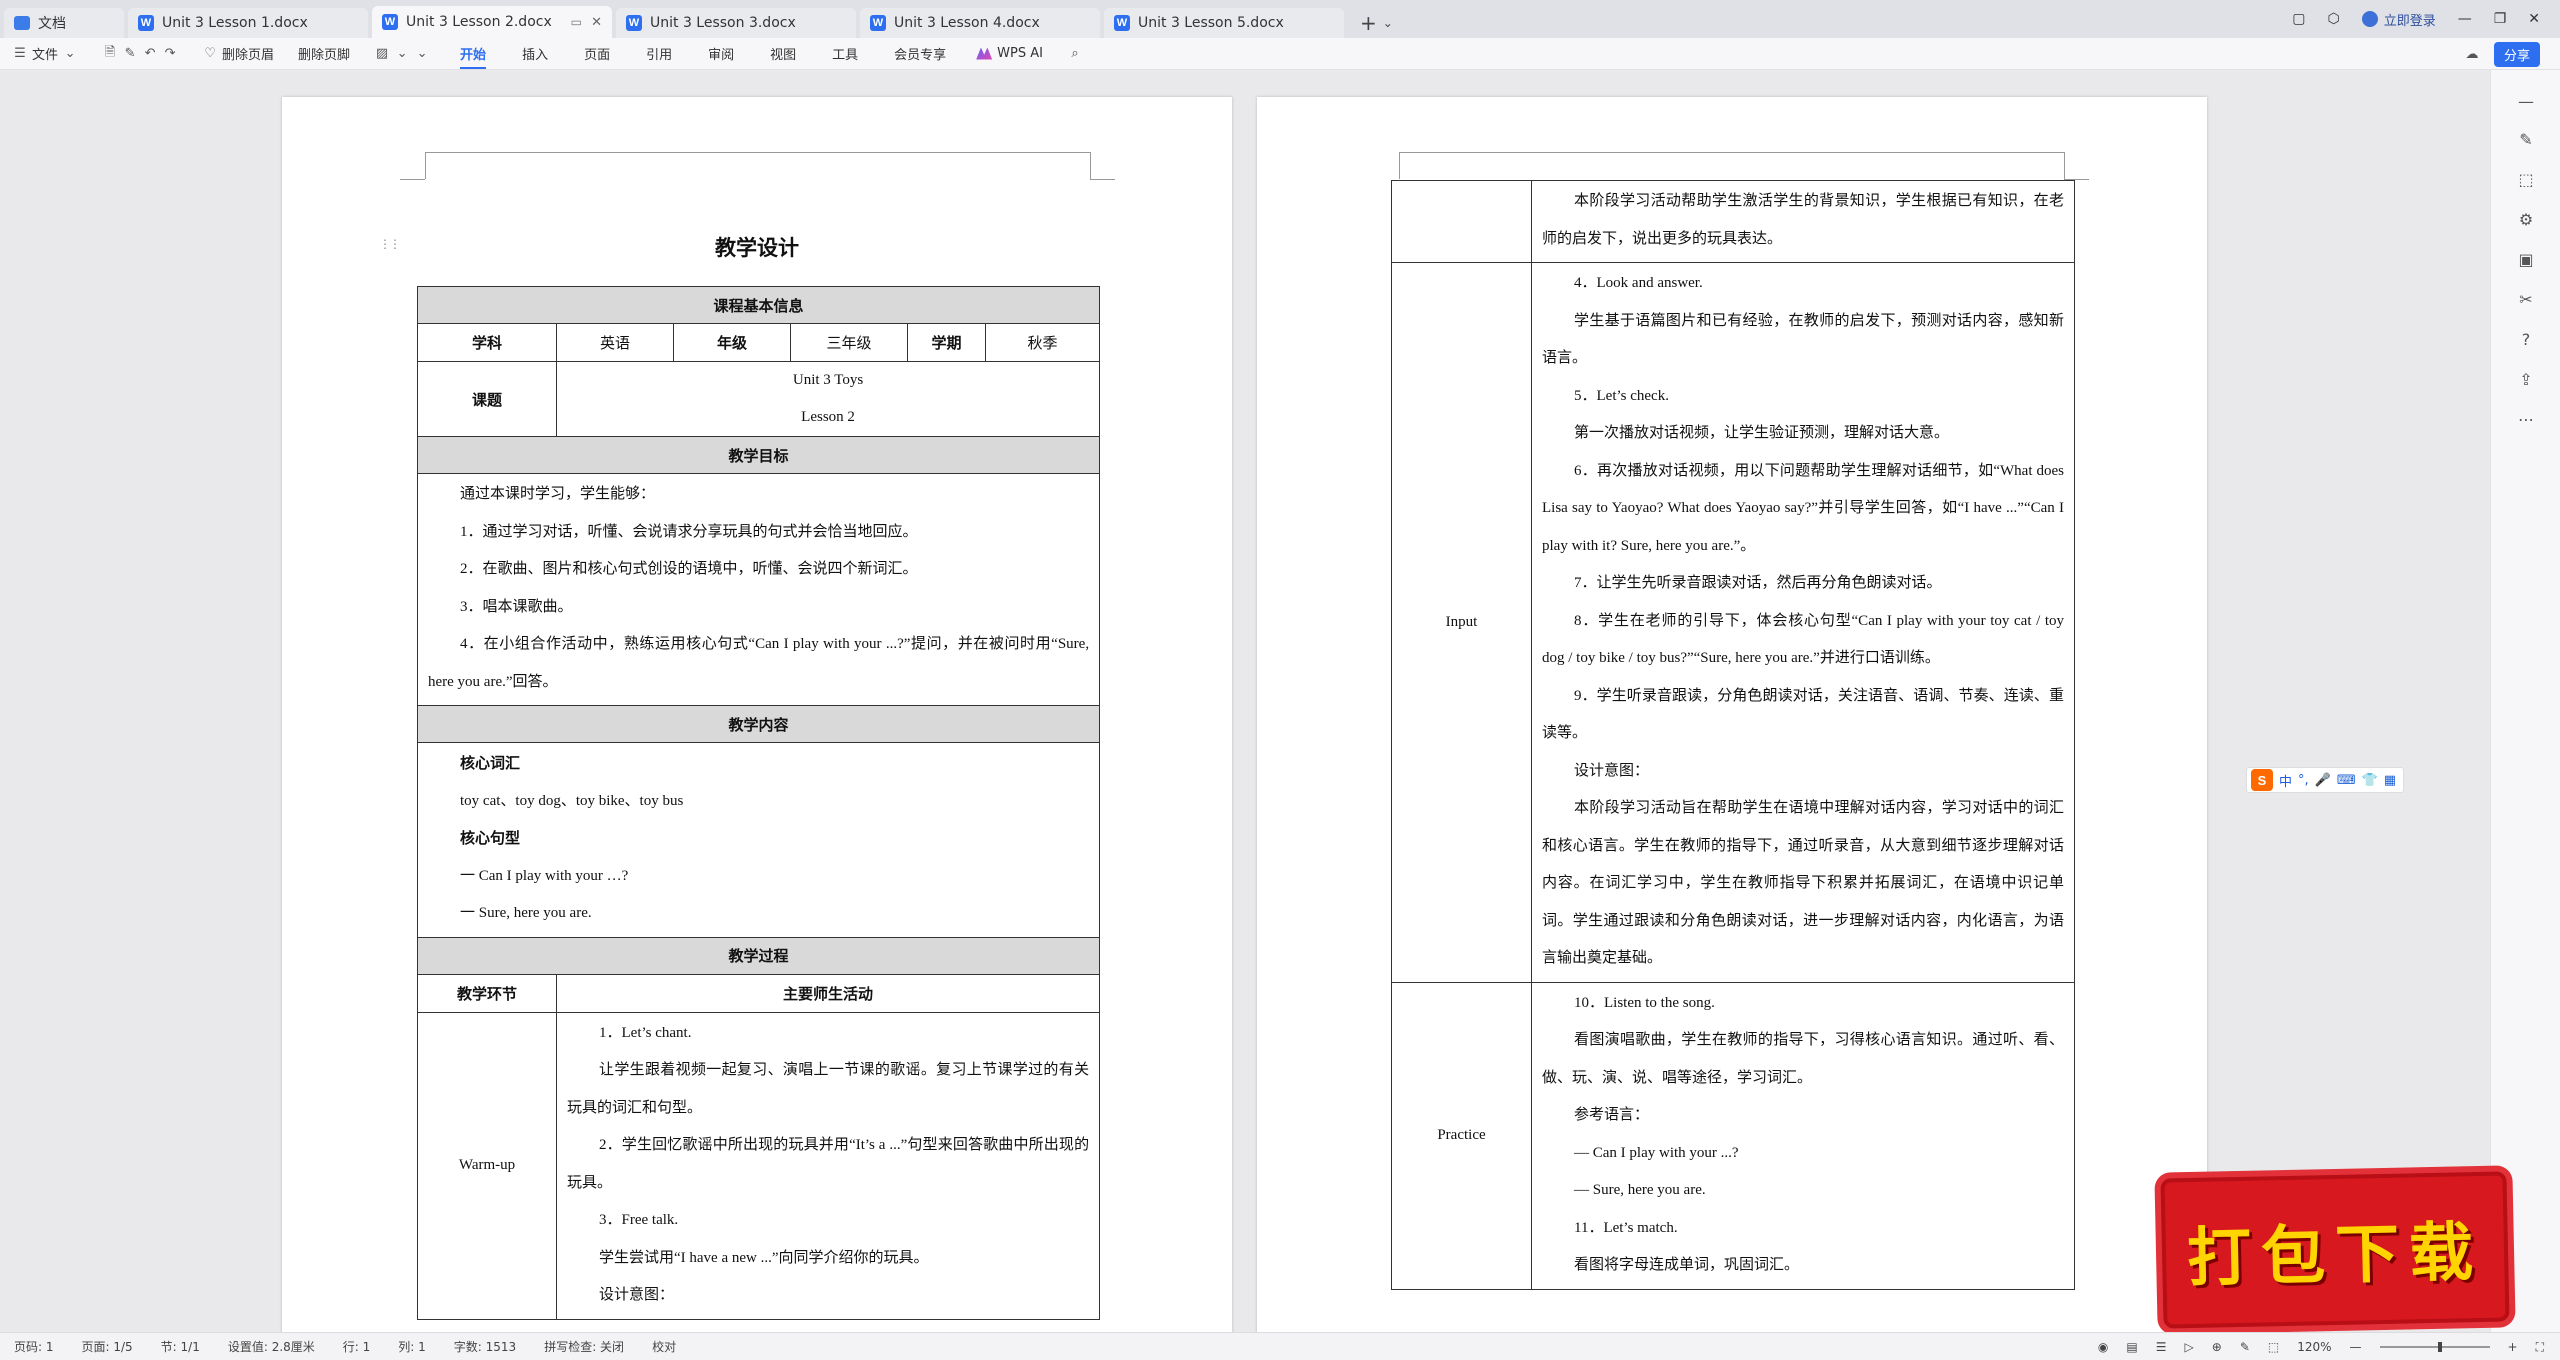 The width and height of the screenshot is (2560, 1360). I want to click on delete-header-label: 删除页眉, so click(248, 55).